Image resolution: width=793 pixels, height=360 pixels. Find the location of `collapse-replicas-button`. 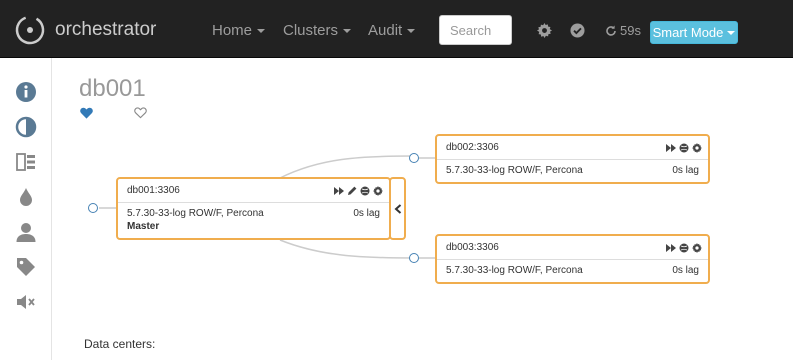

collapse-replicas-button is located at coordinates (397, 208).